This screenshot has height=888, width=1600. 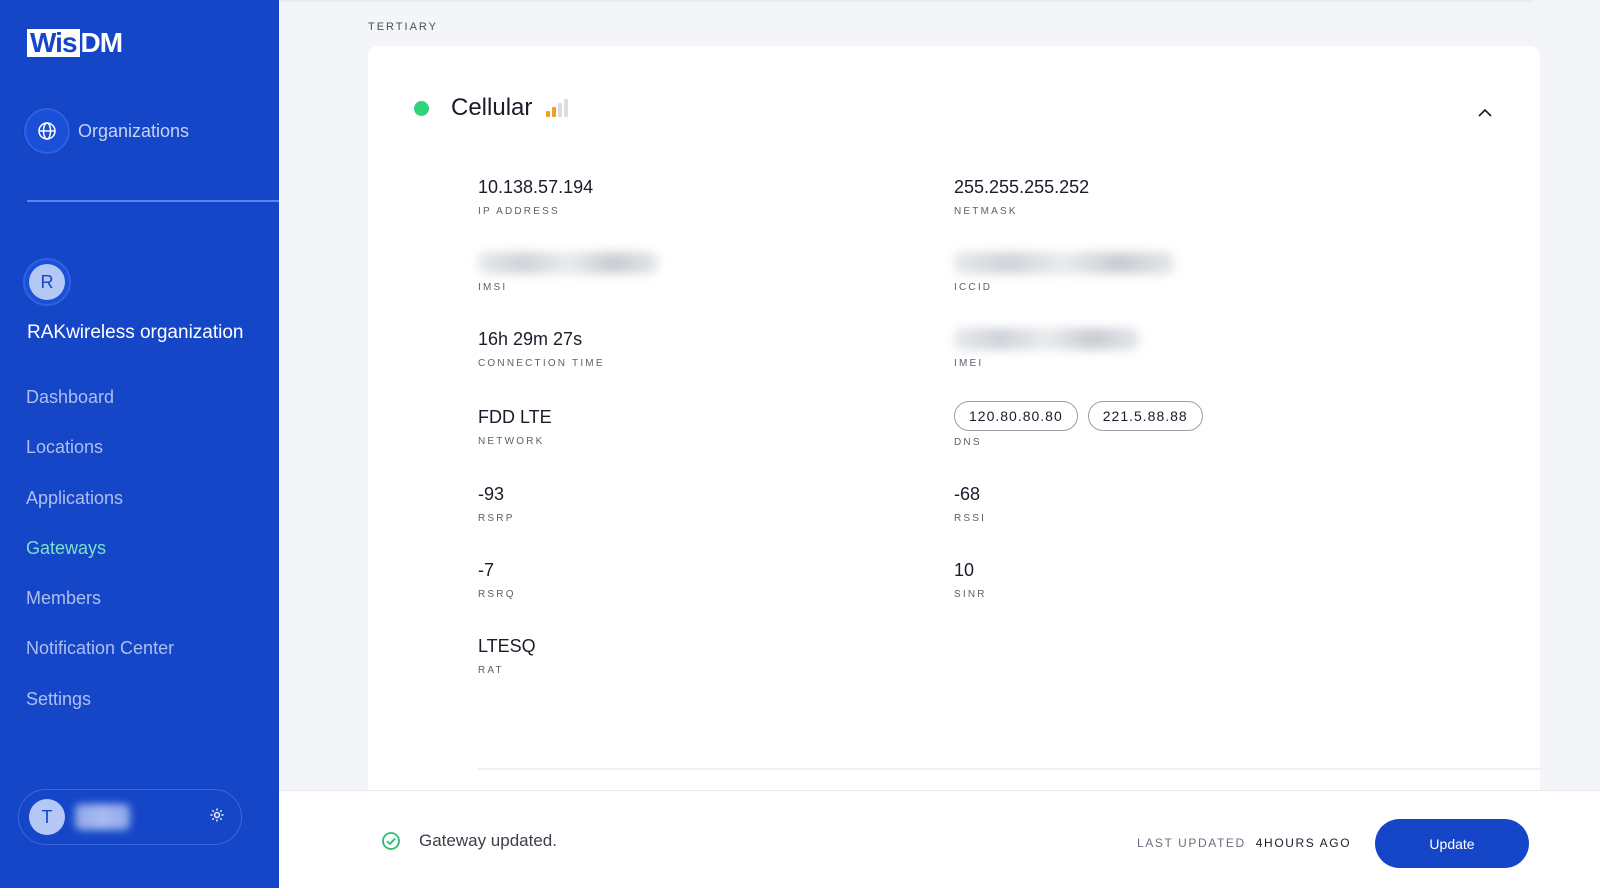 I want to click on user-card: T, so click(x=130, y=817).